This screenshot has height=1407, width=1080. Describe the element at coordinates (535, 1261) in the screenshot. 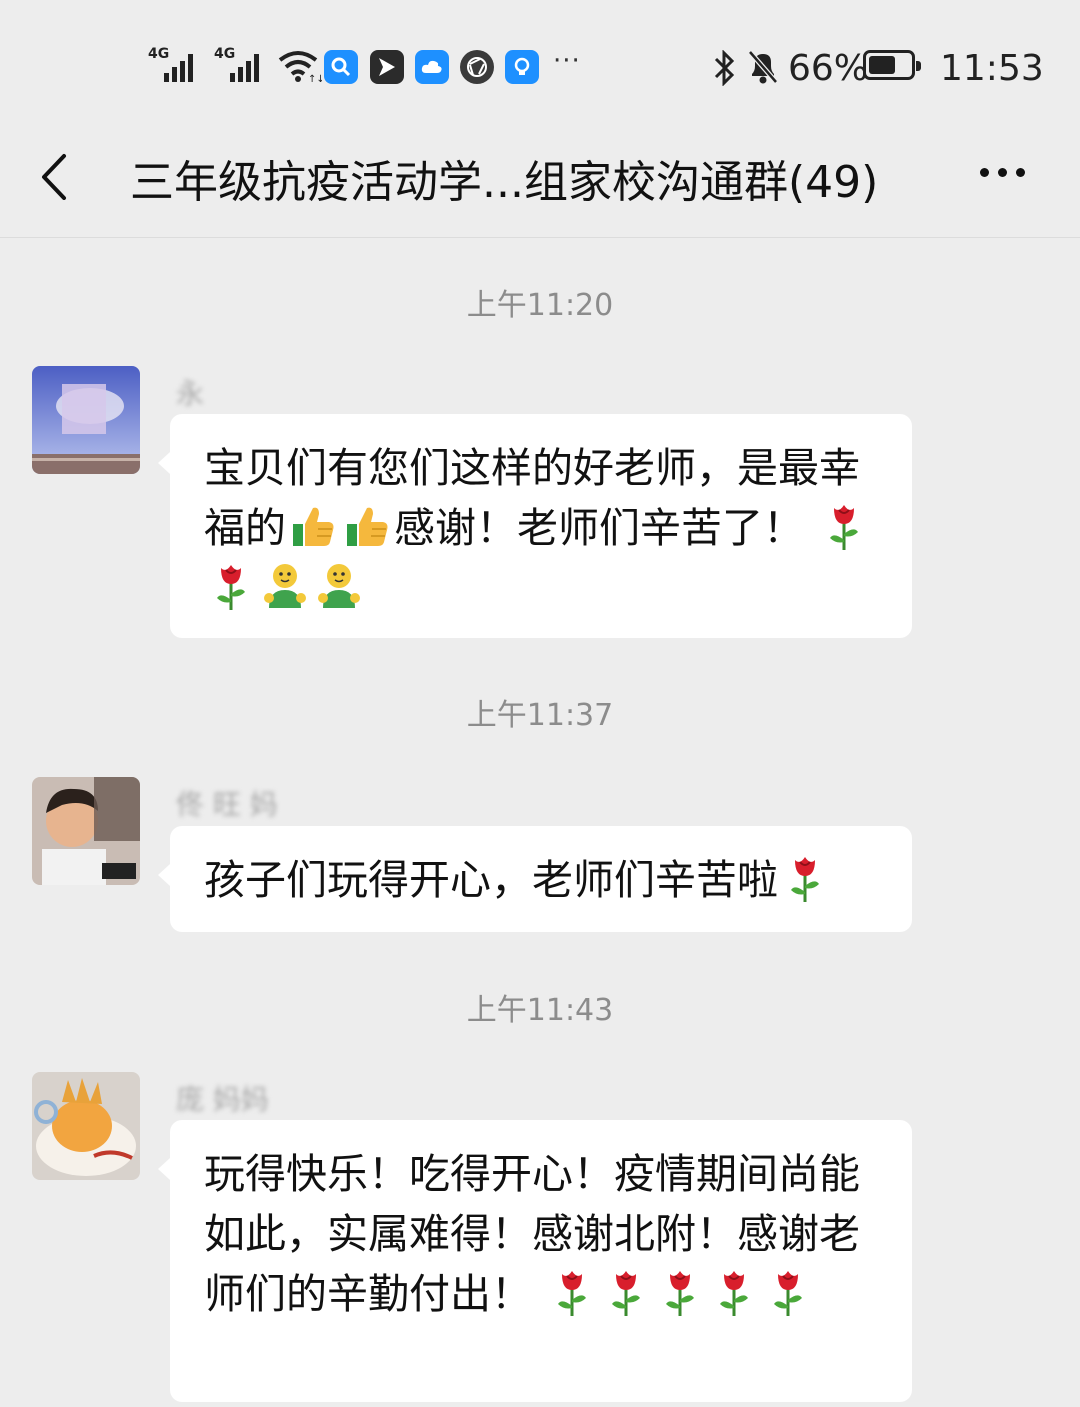

I see `message-bubble: 玩得快乐！吃得开心！疫情期间尚能如此，实属难得！感谢北附！感谢老师们的辛勤付出！` at that location.